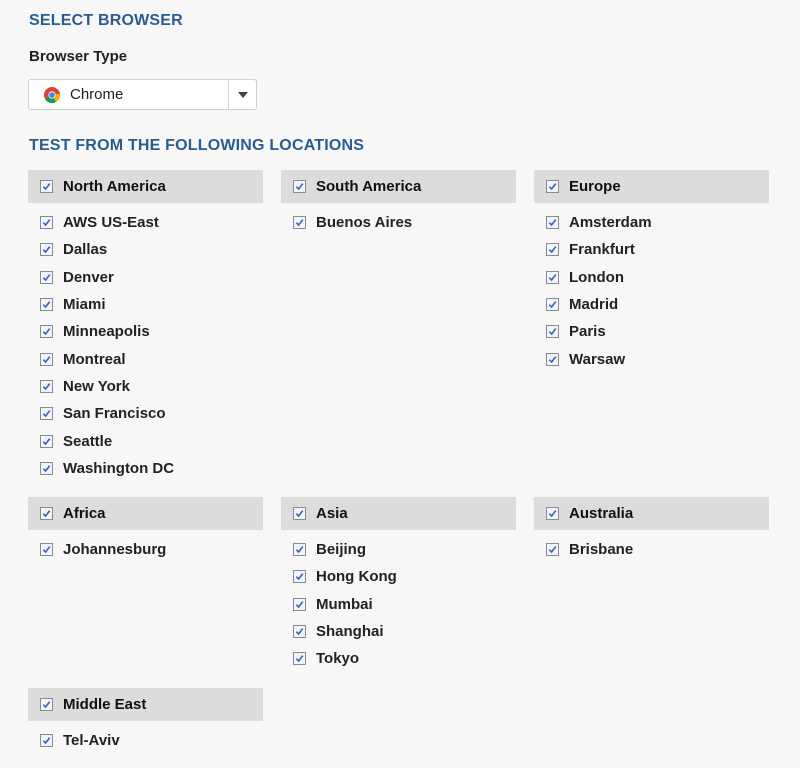 The image size is (800, 768). What do you see at coordinates (552, 359) in the screenshot?
I see `location-checkbox-warsaw` at bounding box center [552, 359].